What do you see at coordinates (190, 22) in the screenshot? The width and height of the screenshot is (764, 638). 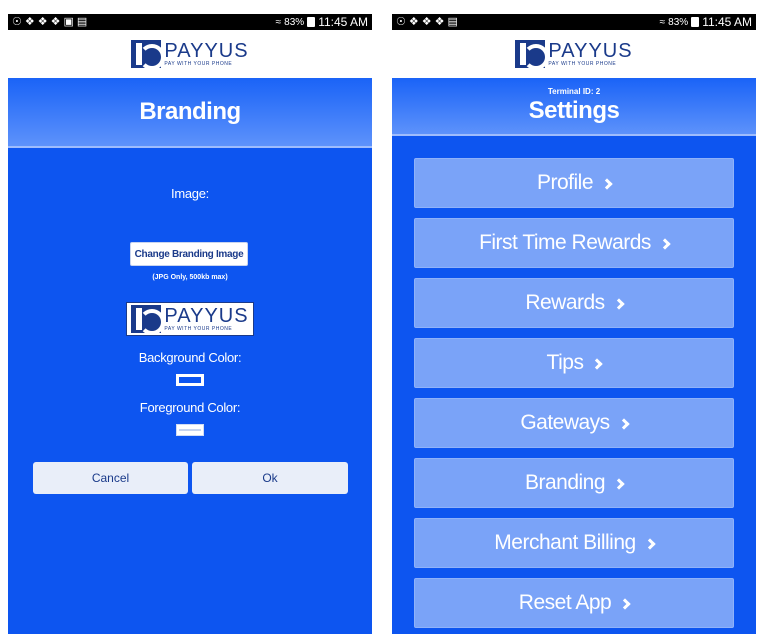 I see `status-bar: ☉ ❖ ❖ ❖ ▣ ▤ ≈ 83% 11:45 AM` at bounding box center [190, 22].